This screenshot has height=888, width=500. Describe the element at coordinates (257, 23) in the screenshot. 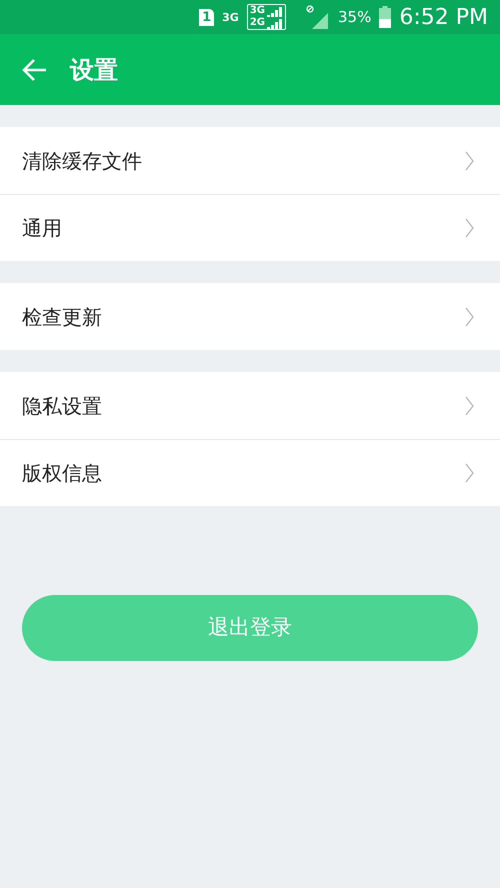

I see `network-type: 2G` at that location.